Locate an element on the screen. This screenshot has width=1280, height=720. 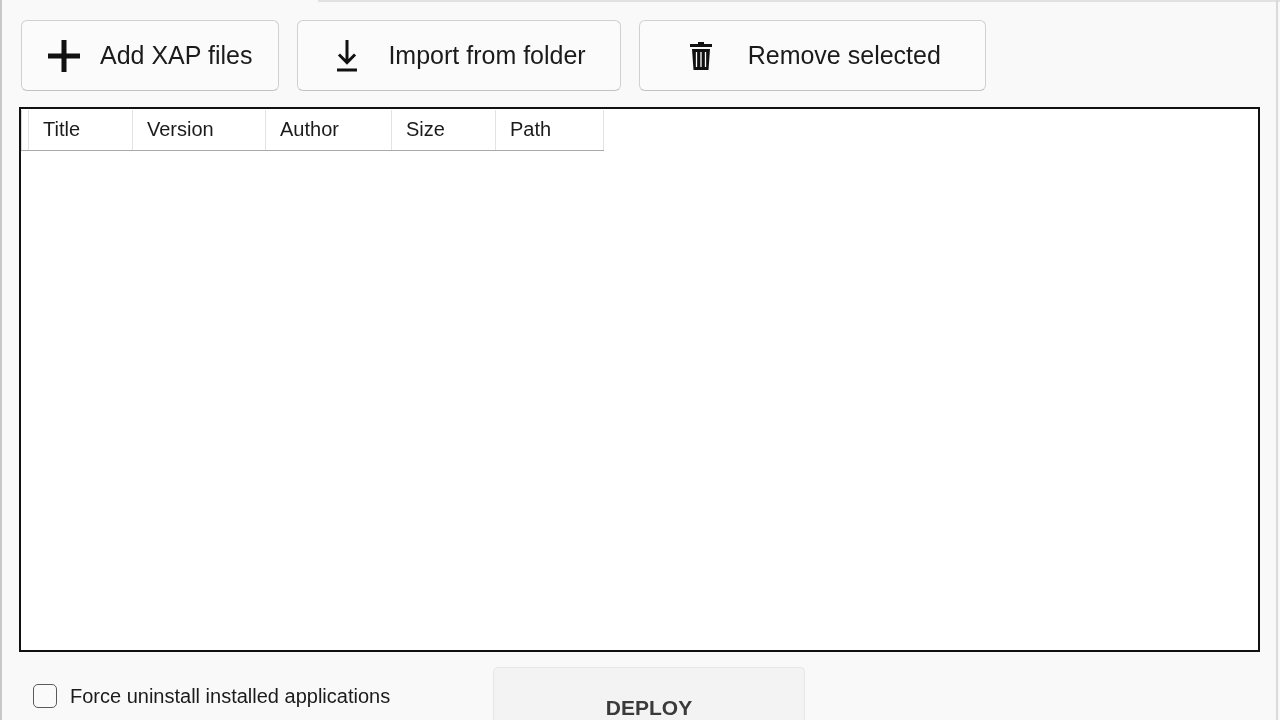
force-uninstall-checkbox is located at coordinates (45, 696).